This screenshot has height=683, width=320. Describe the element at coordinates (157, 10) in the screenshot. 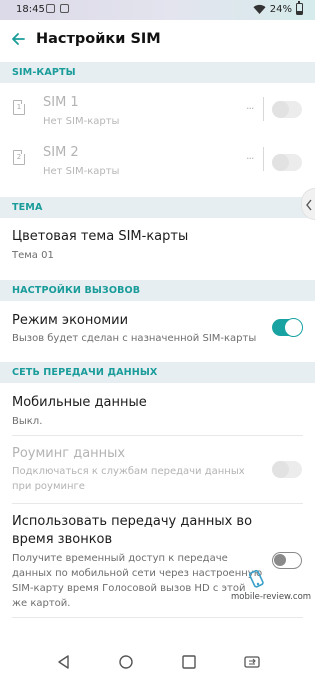

I see `status-bar: 18:45 24%` at that location.